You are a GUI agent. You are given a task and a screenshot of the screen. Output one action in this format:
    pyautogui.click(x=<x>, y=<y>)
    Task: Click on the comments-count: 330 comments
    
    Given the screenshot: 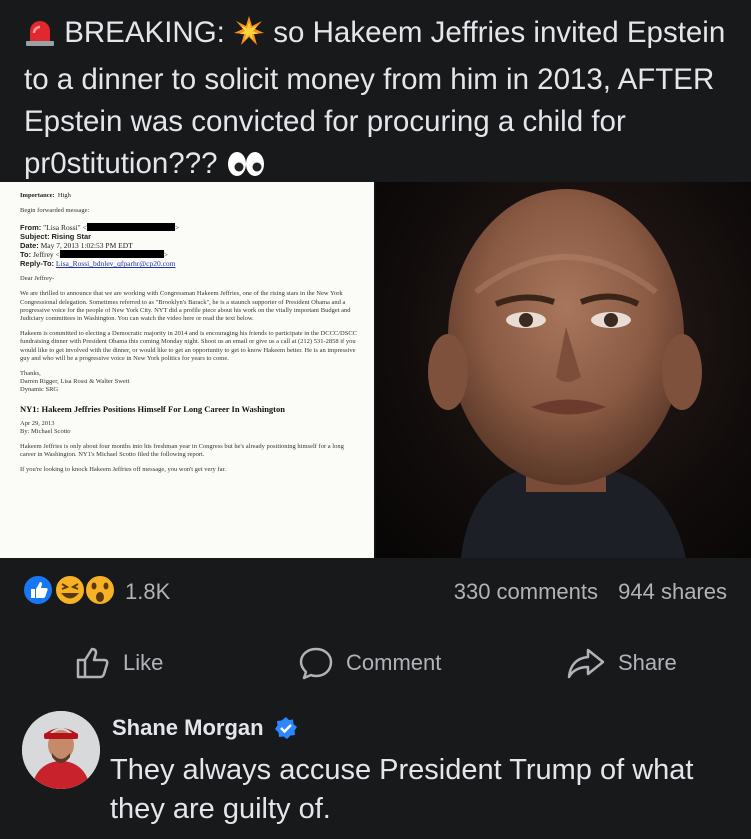 What is the action you would take?
    pyautogui.click(x=526, y=591)
    